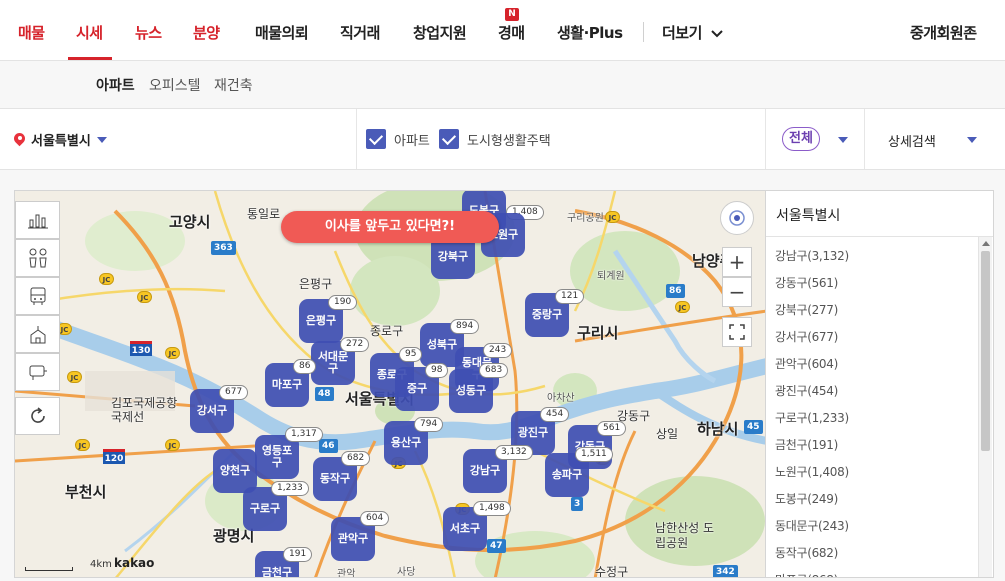 Image resolution: width=1005 pixels, height=581 pixels. What do you see at coordinates (612, 428) in the screenshot?
I see `district-count: 561` at bounding box center [612, 428].